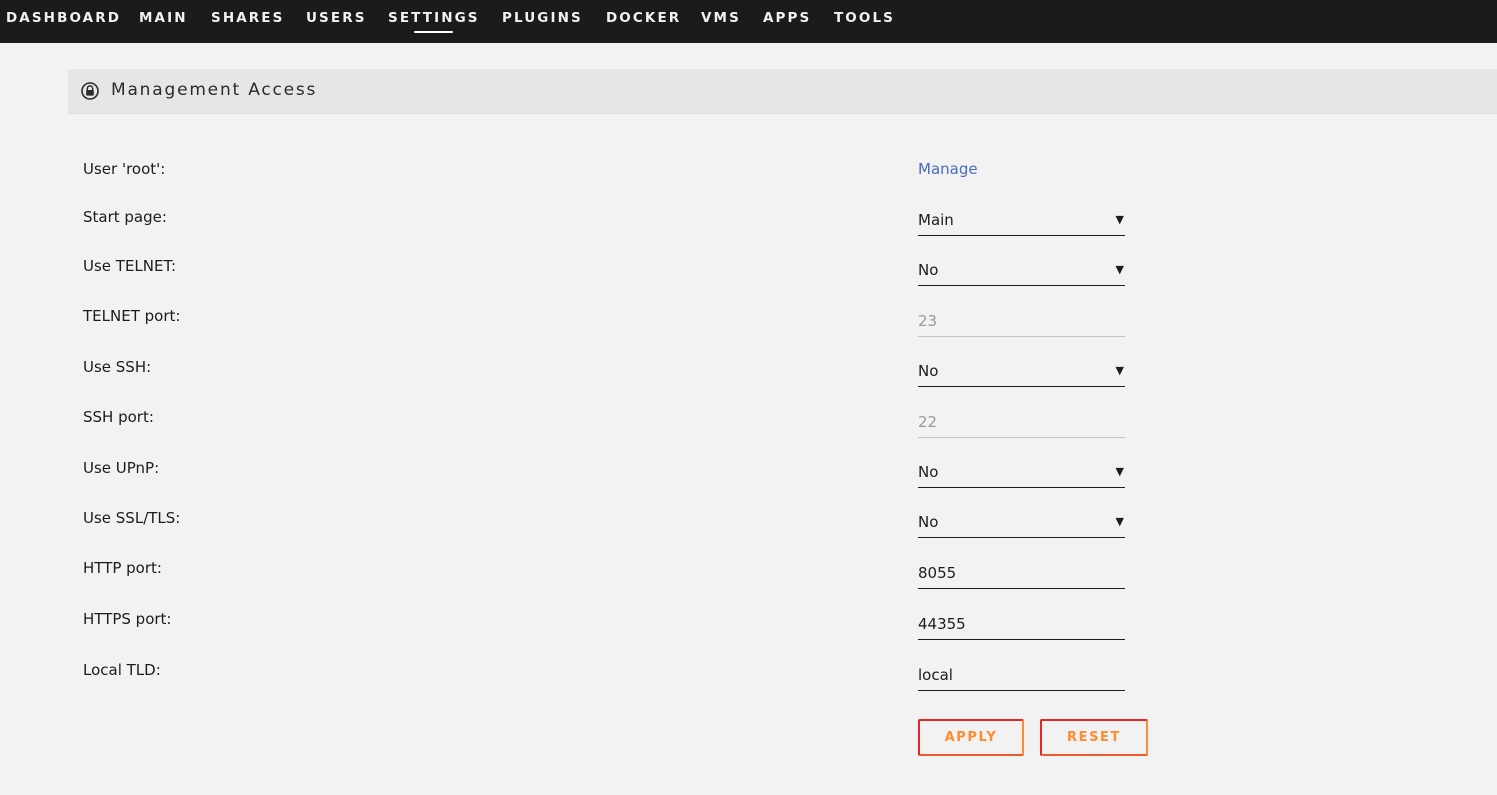 Image resolution: width=1497 pixels, height=795 pixels. I want to click on local-tld-input: local, so click(1021, 675).